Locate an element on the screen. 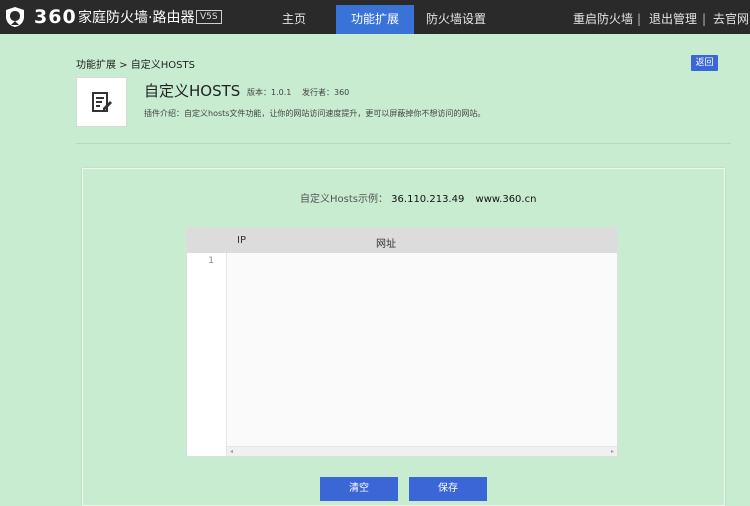  restart-firewall-link: 重启防火墙 is located at coordinates (603, 19).